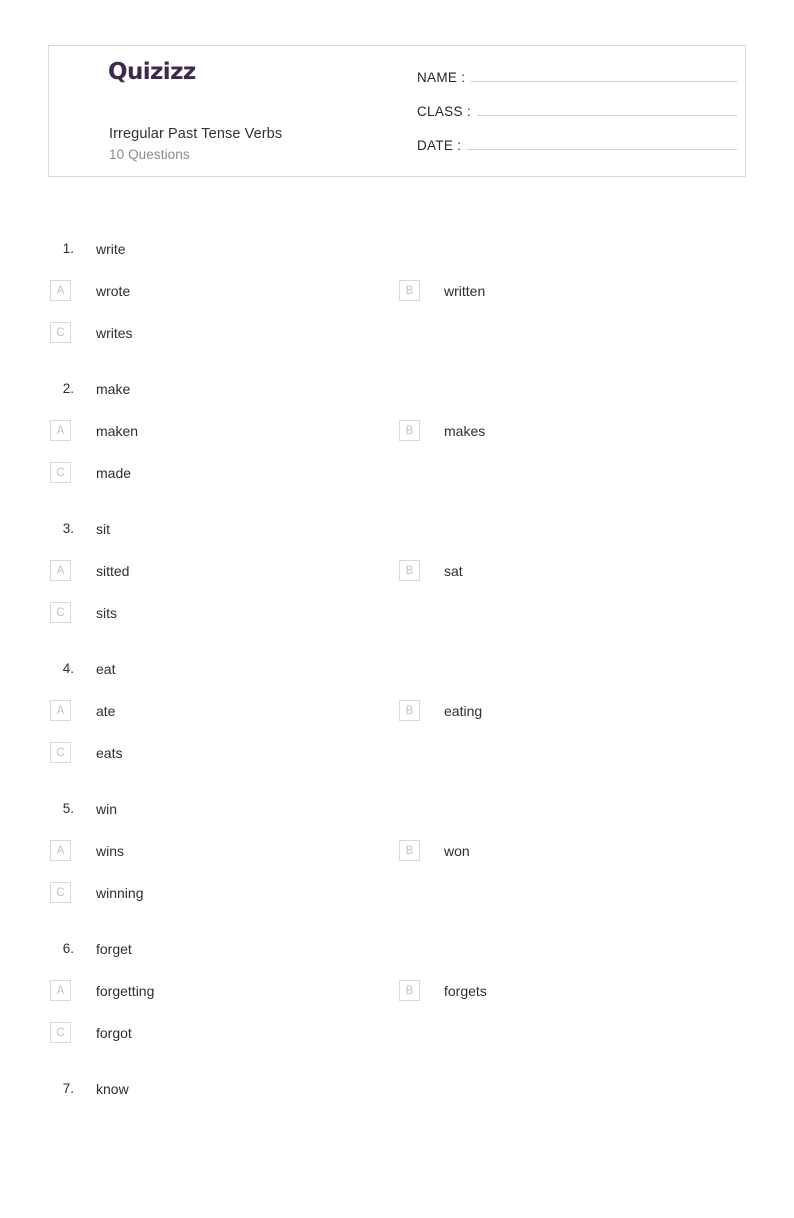  Describe the element at coordinates (114, 949) in the screenshot. I see `question-text: forget` at that location.